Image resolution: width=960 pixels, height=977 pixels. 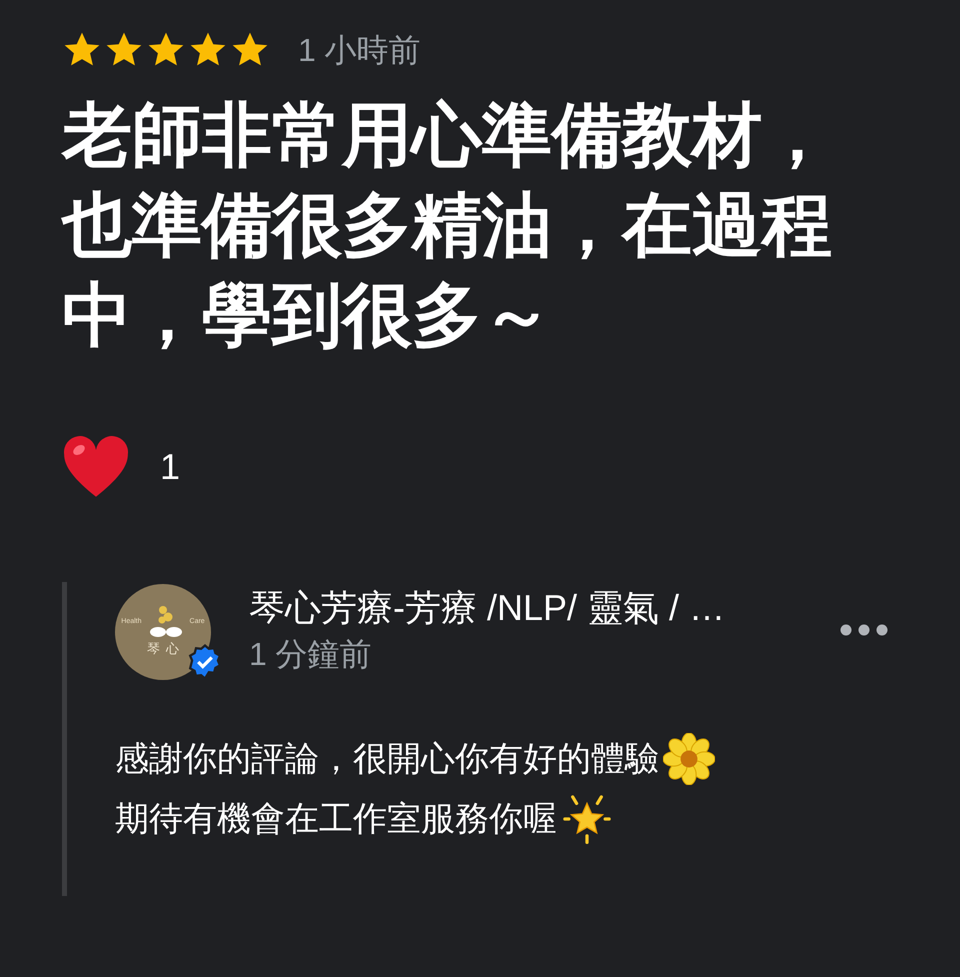 What do you see at coordinates (689, 759) in the screenshot?
I see `flower-icon` at bounding box center [689, 759].